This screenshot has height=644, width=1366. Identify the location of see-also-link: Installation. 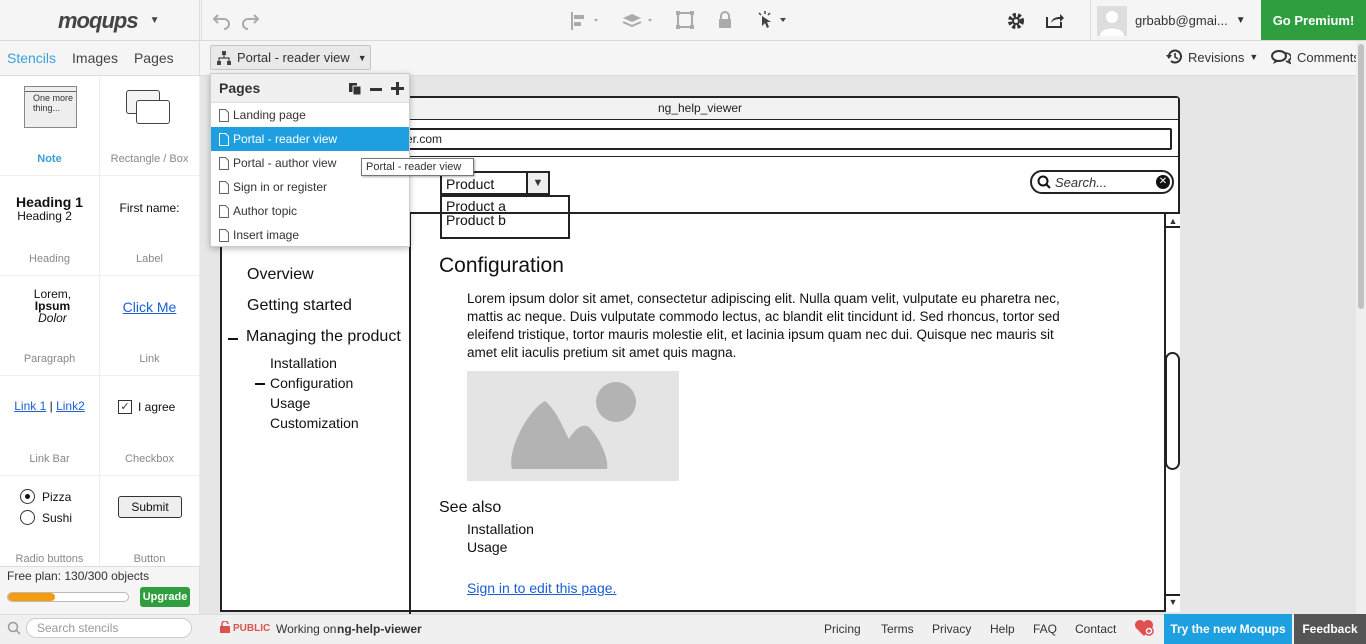
(500, 529).